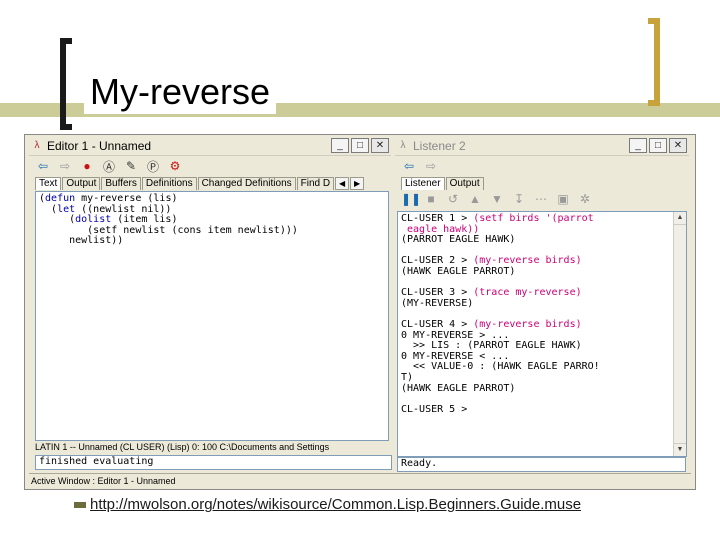  I want to click on transcript-line: CL-USER 5 >, so click(437, 409).